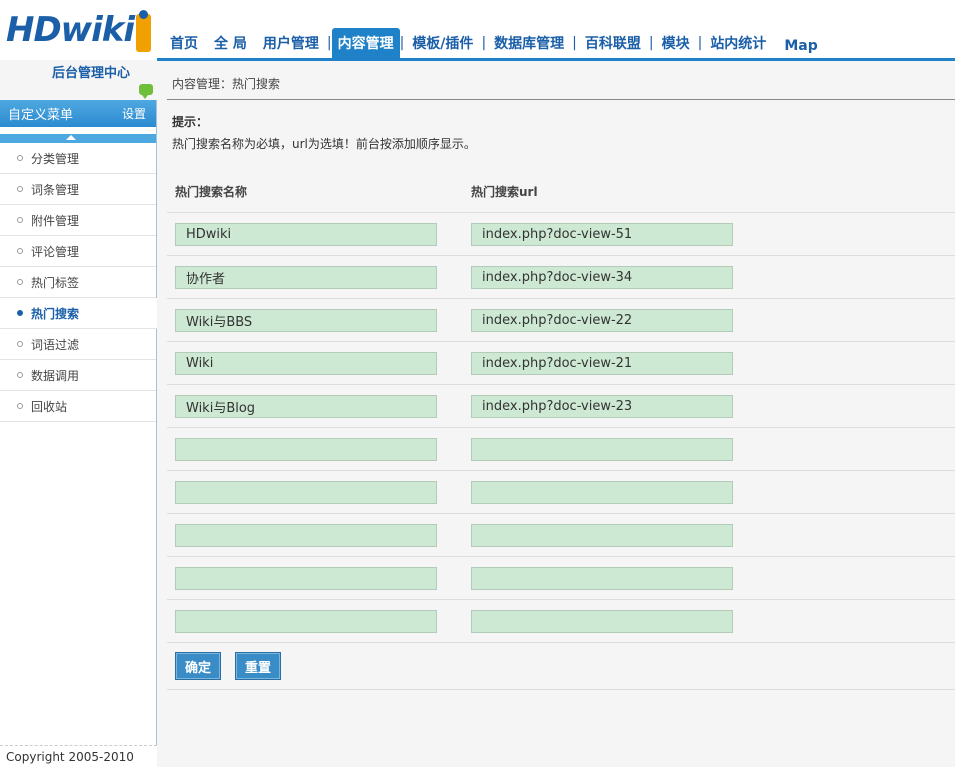 The width and height of the screenshot is (955, 767). Describe the element at coordinates (504, 192) in the screenshot. I see `column-header-url: 热门搜索url` at that location.